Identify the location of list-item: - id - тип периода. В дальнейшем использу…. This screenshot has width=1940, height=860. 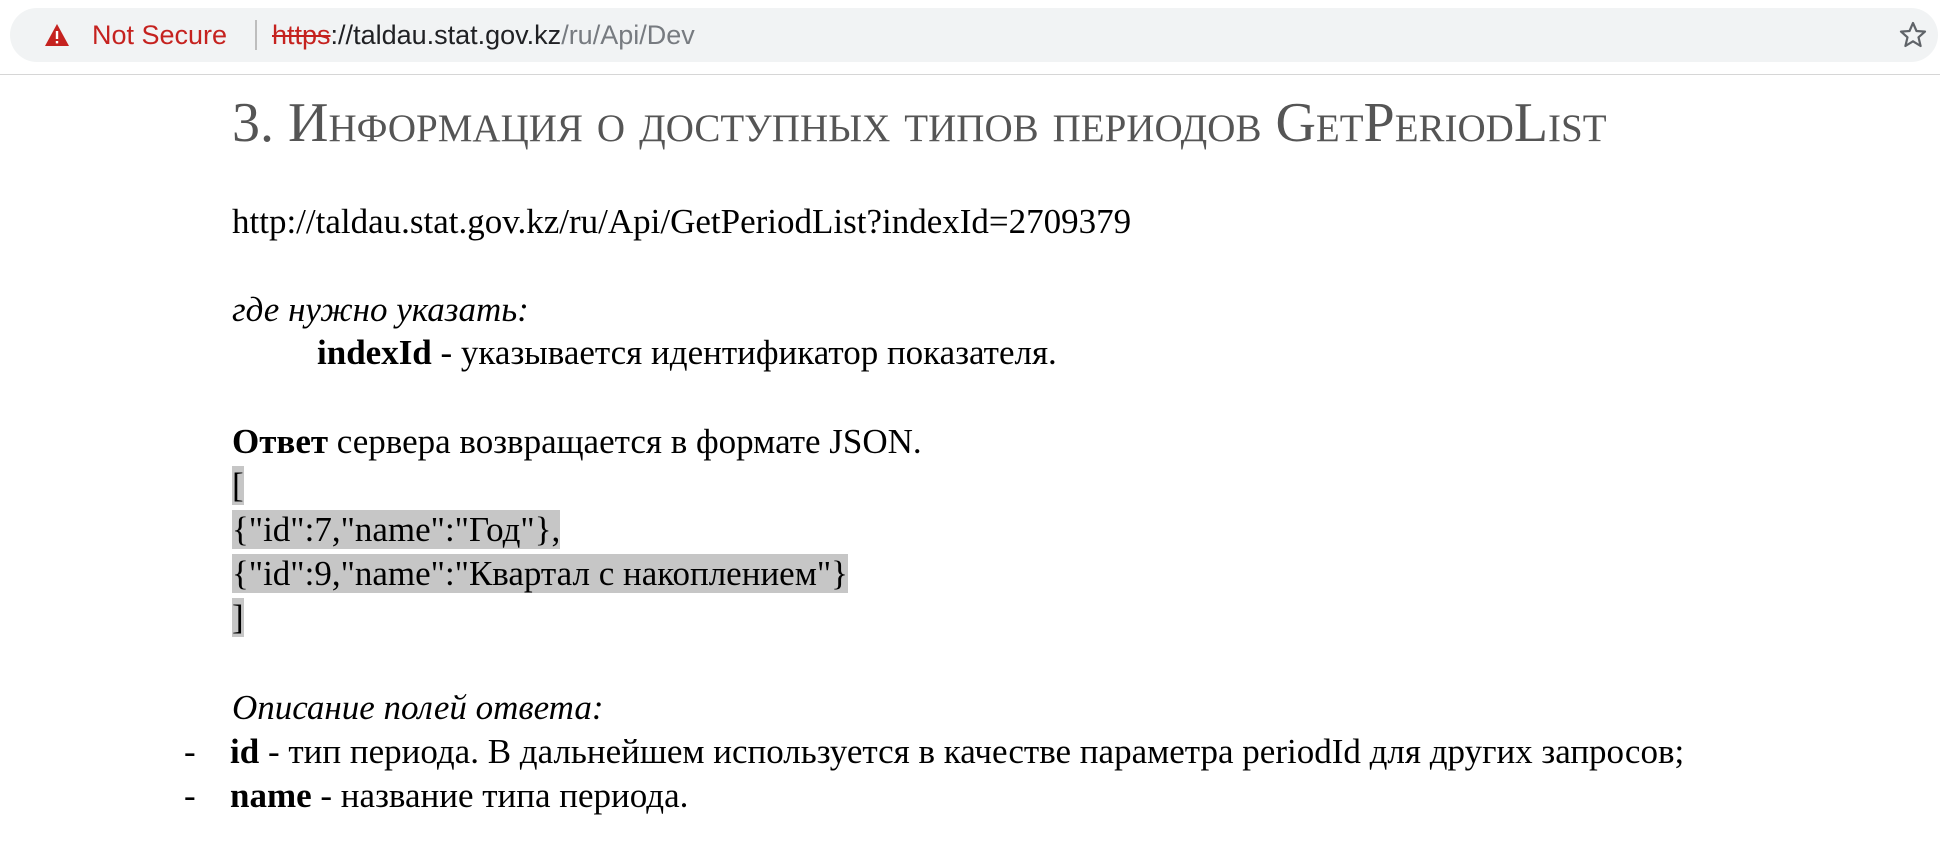
(934, 752).